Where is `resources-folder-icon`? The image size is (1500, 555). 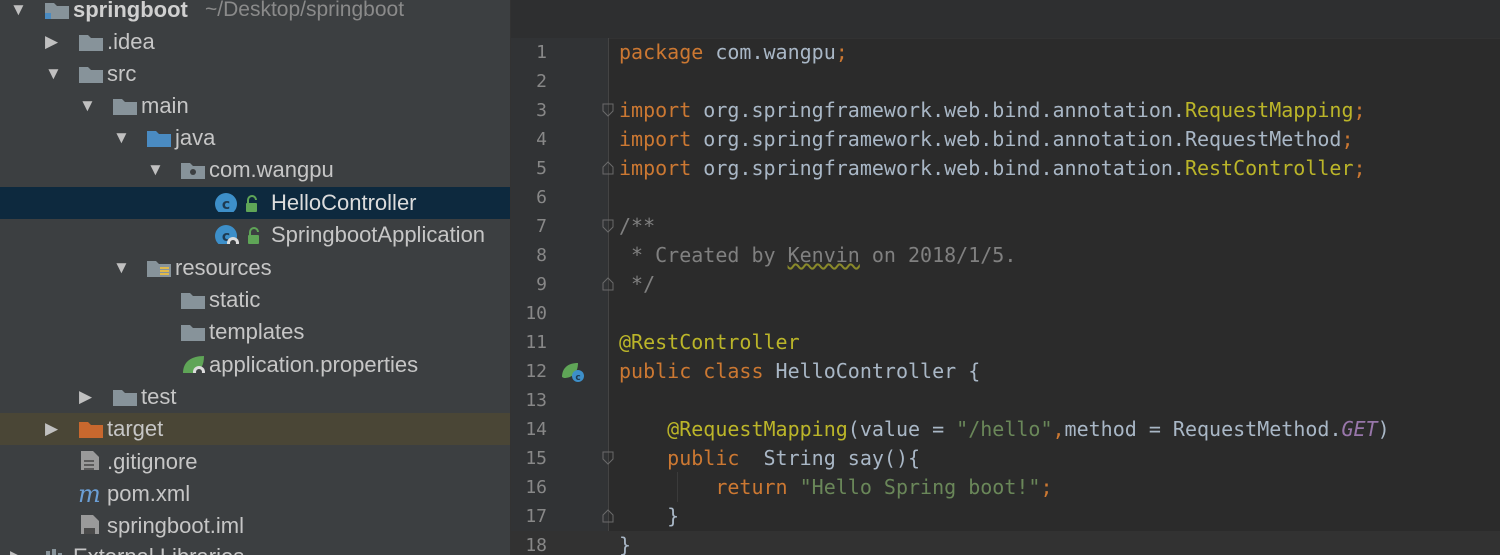
resources-folder-icon is located at coordinates (159, 269).